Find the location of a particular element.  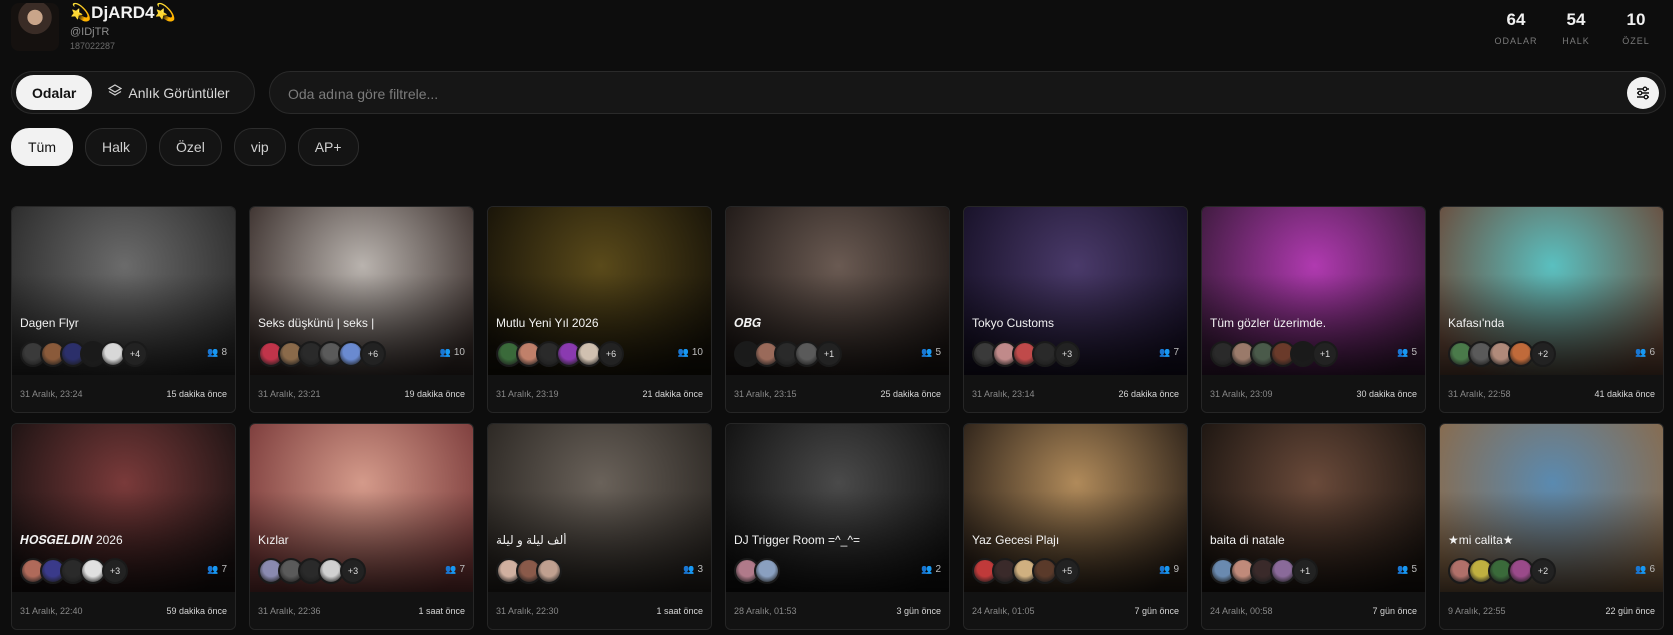

room-date: 31 Aralık, 23:19 is located at coordinates (527, 394).